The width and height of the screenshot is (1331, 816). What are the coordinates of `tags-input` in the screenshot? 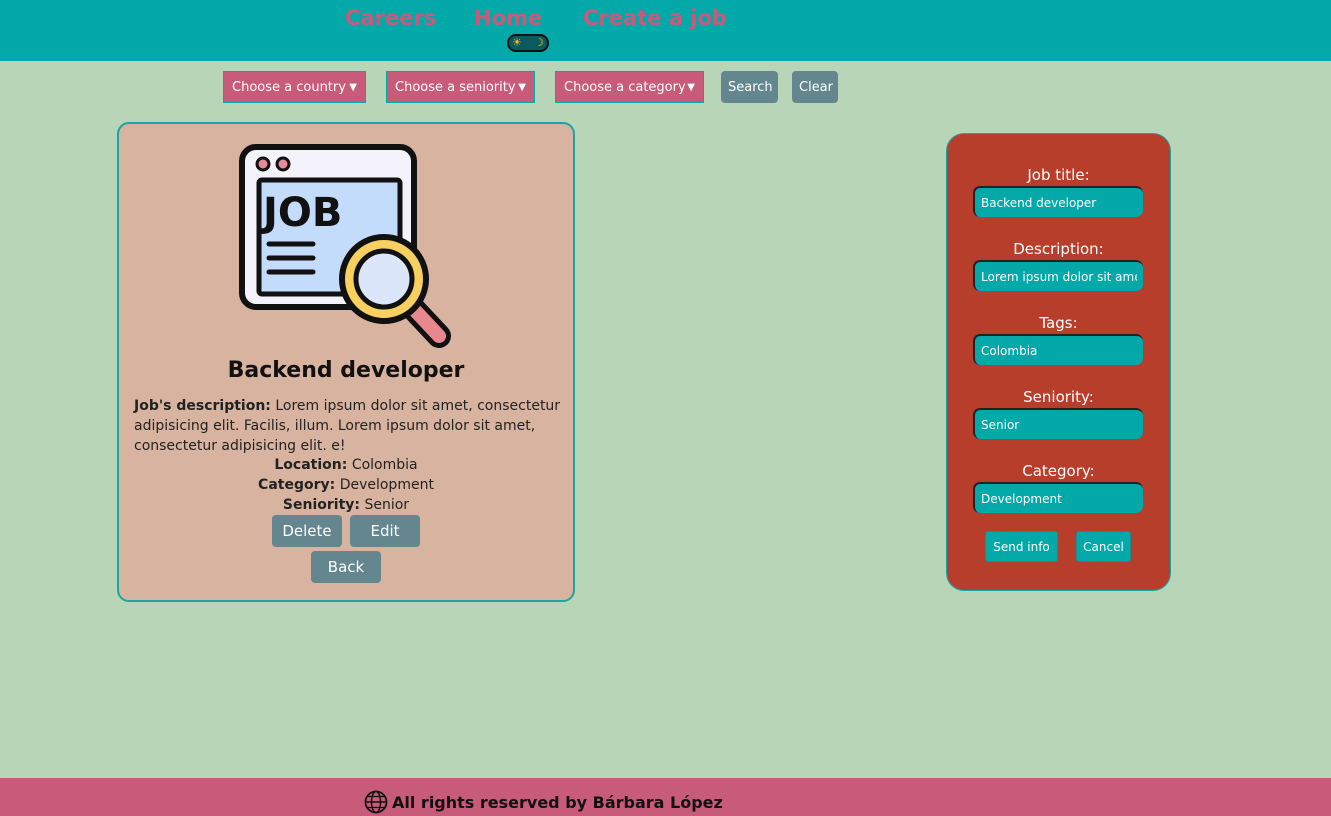 It's located at (1058, 349).